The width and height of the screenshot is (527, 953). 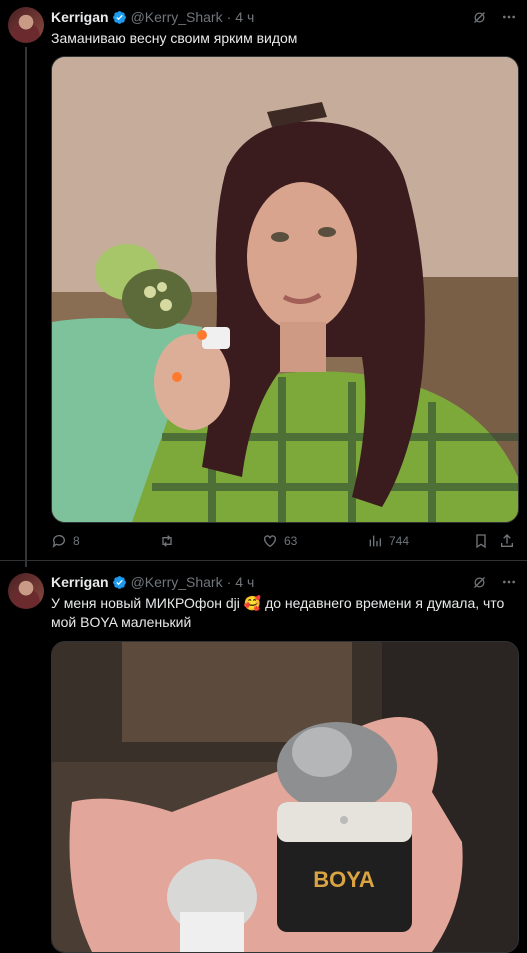 I want to click on share-button, so click(x=507, y=541).